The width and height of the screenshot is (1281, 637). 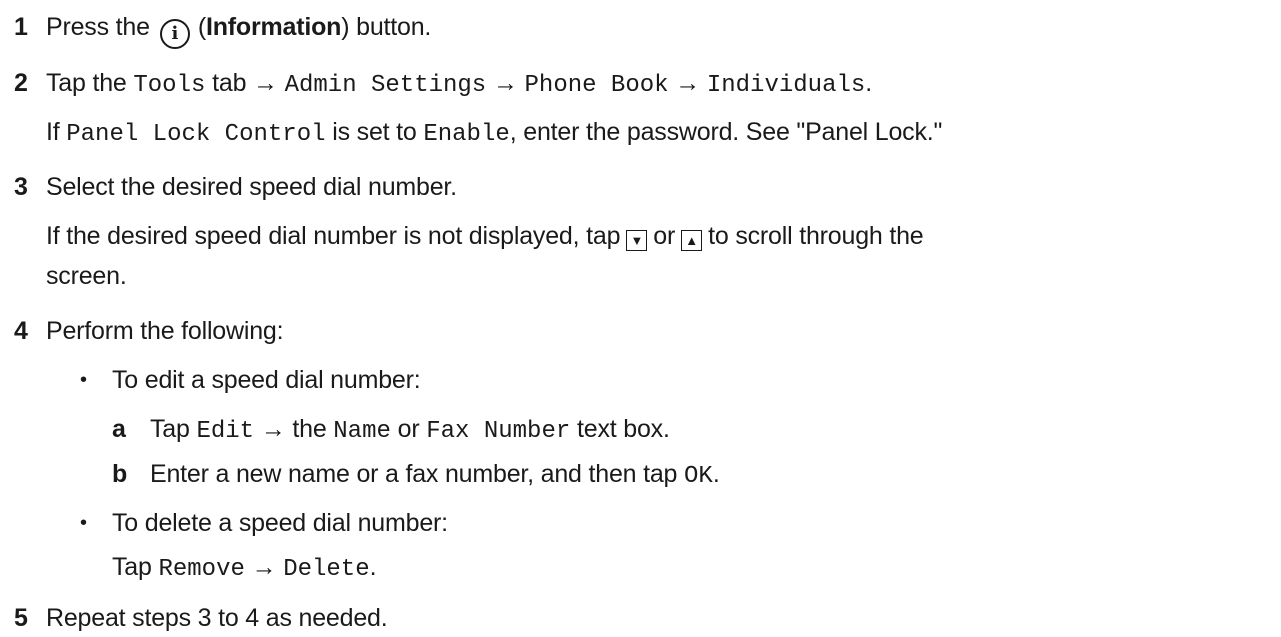 What do you see at coordinates (119, 429) in the screenshot?
I see `substep-label: a` at bounding box center [119, 429].